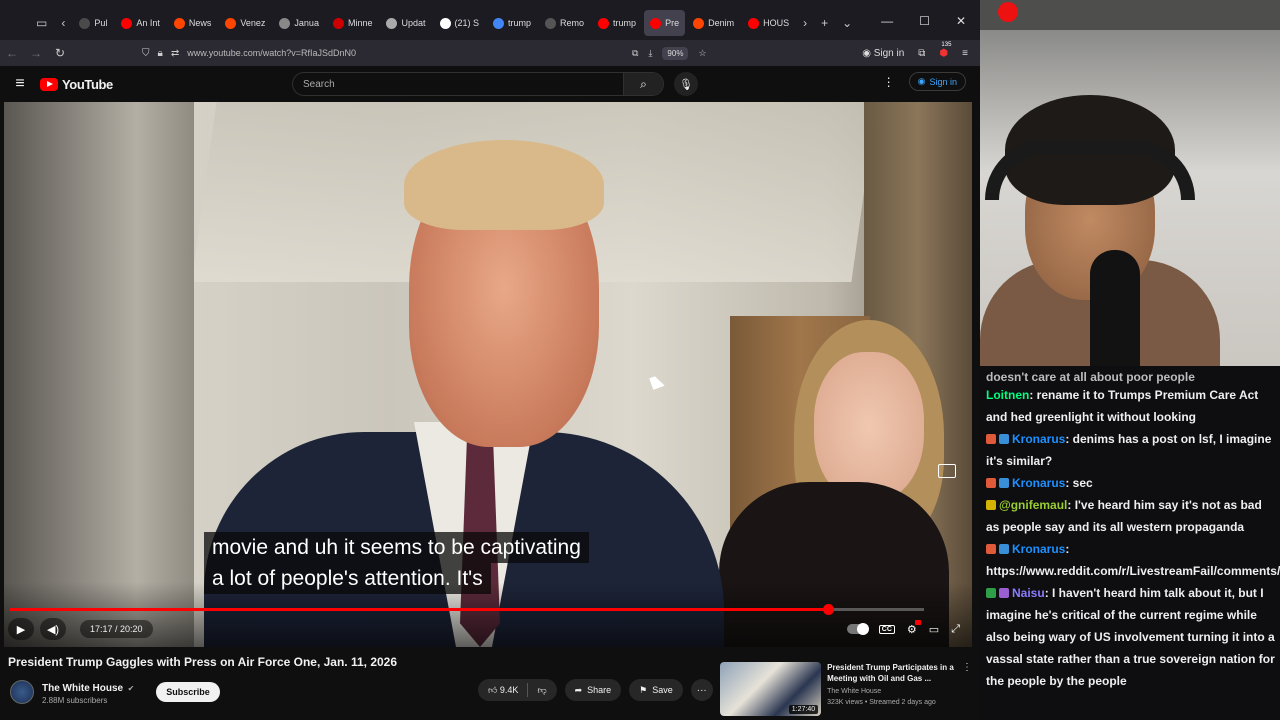  What do you see at coordinates (1033, 505) in the screenshot?
I see `chat-username: @gnifemaul` at bounding box center [1033, 505].